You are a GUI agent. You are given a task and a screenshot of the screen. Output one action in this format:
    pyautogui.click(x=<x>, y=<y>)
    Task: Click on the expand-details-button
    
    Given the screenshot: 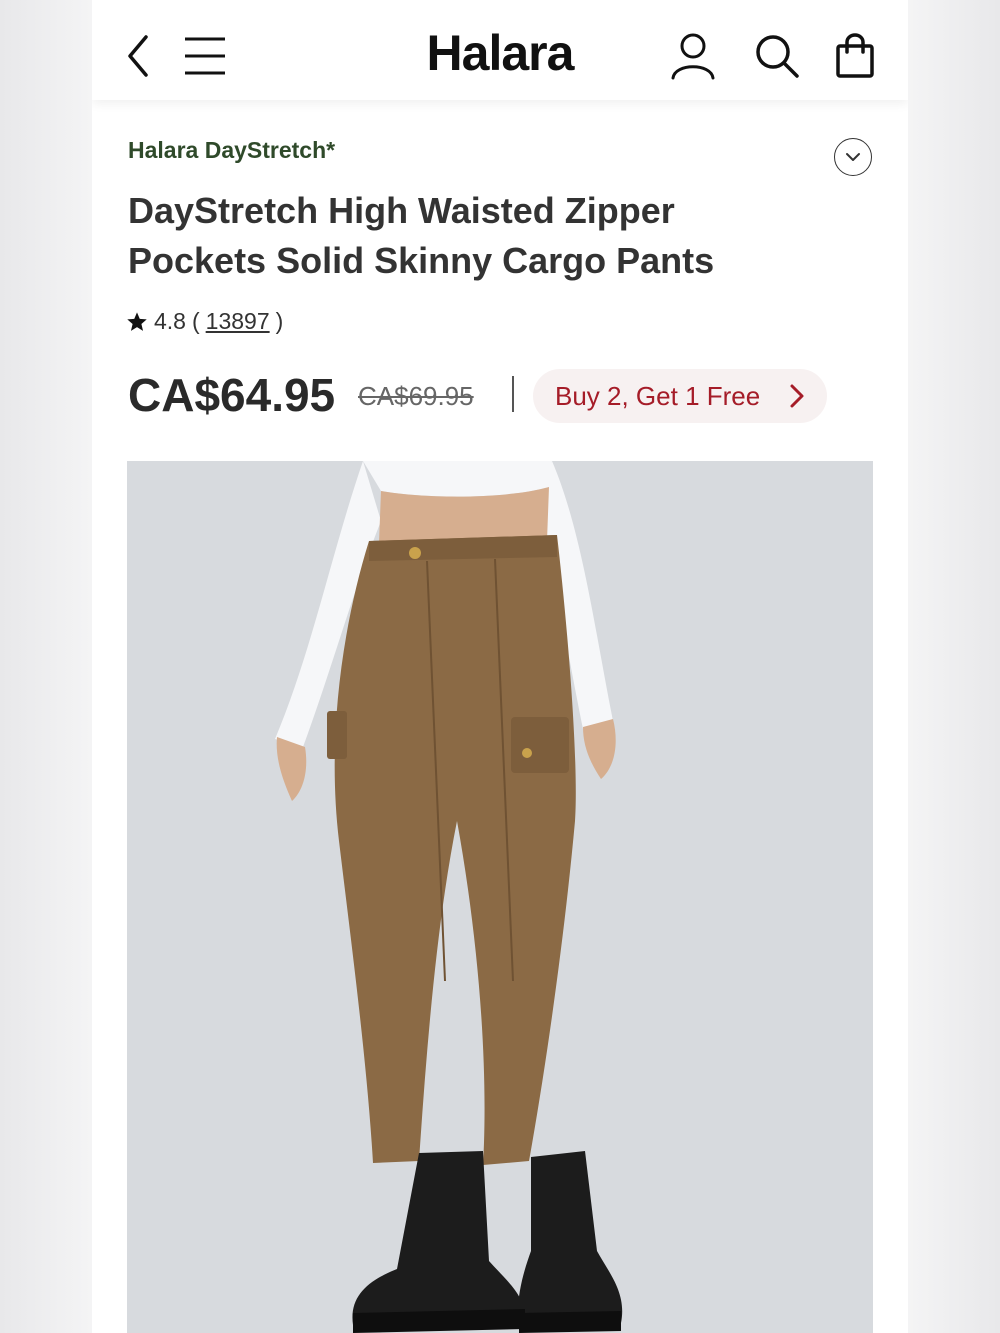 What is the action you would take?
    pyautogui.click(x=853, y=157)
    